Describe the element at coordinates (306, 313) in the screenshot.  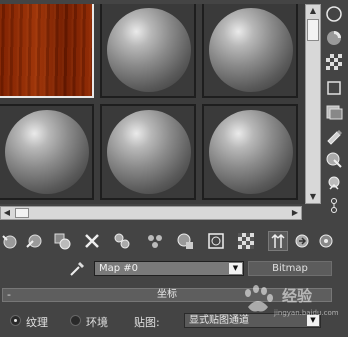
I see `watermark-subtext: jingyan.baidu.com` at that location.